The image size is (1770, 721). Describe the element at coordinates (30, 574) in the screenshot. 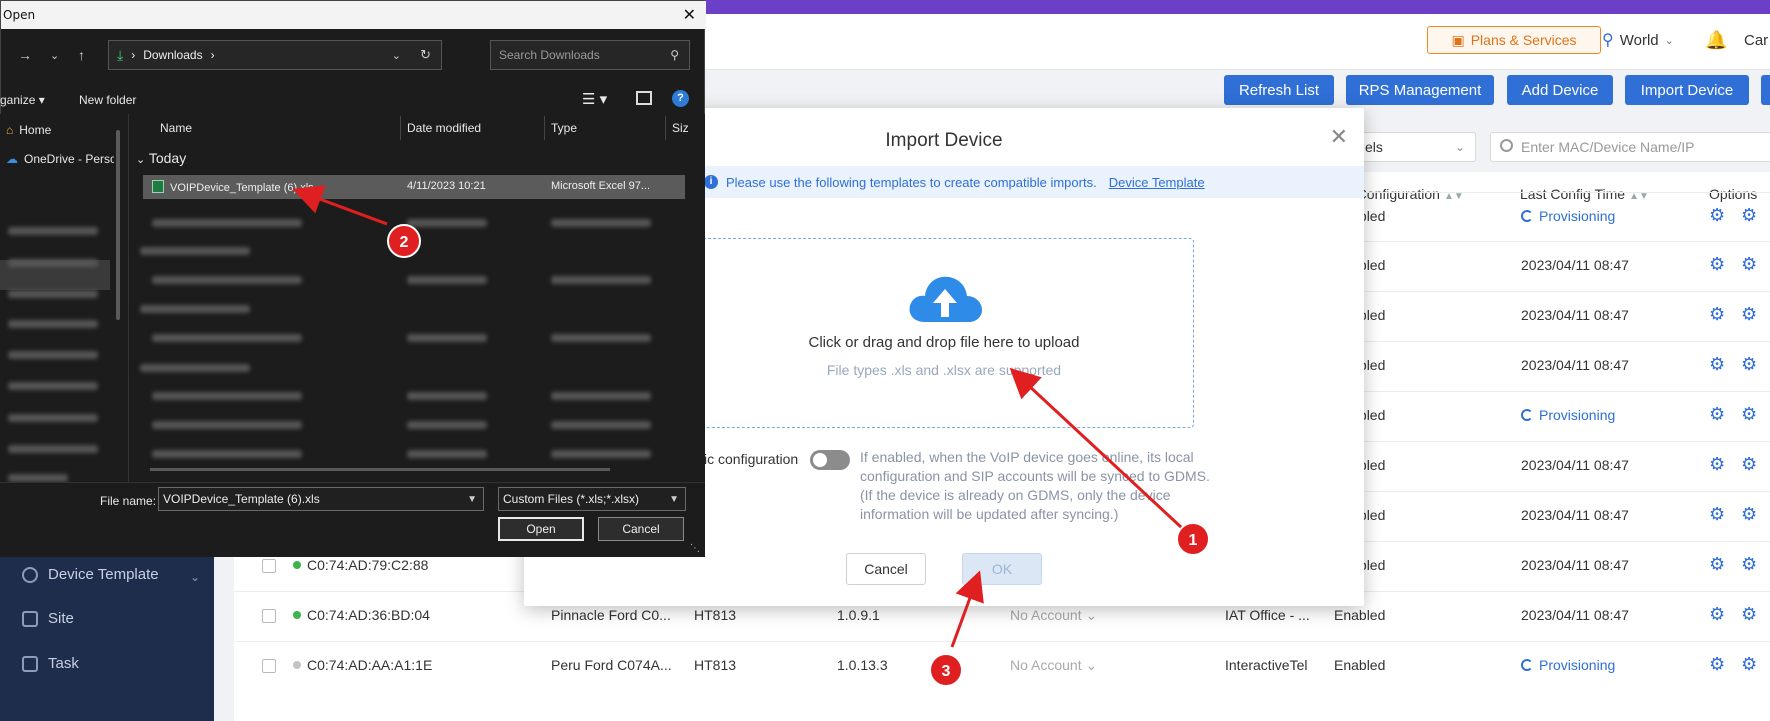

I see `gear-icon` at that location.